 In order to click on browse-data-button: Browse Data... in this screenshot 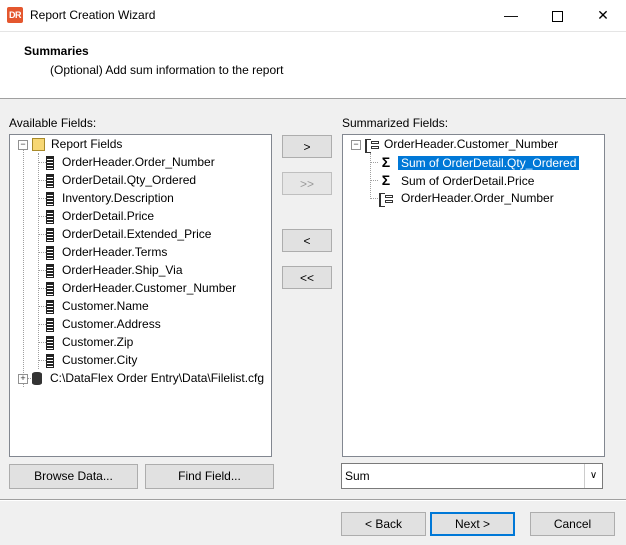, I will do `click(73, 476)`.